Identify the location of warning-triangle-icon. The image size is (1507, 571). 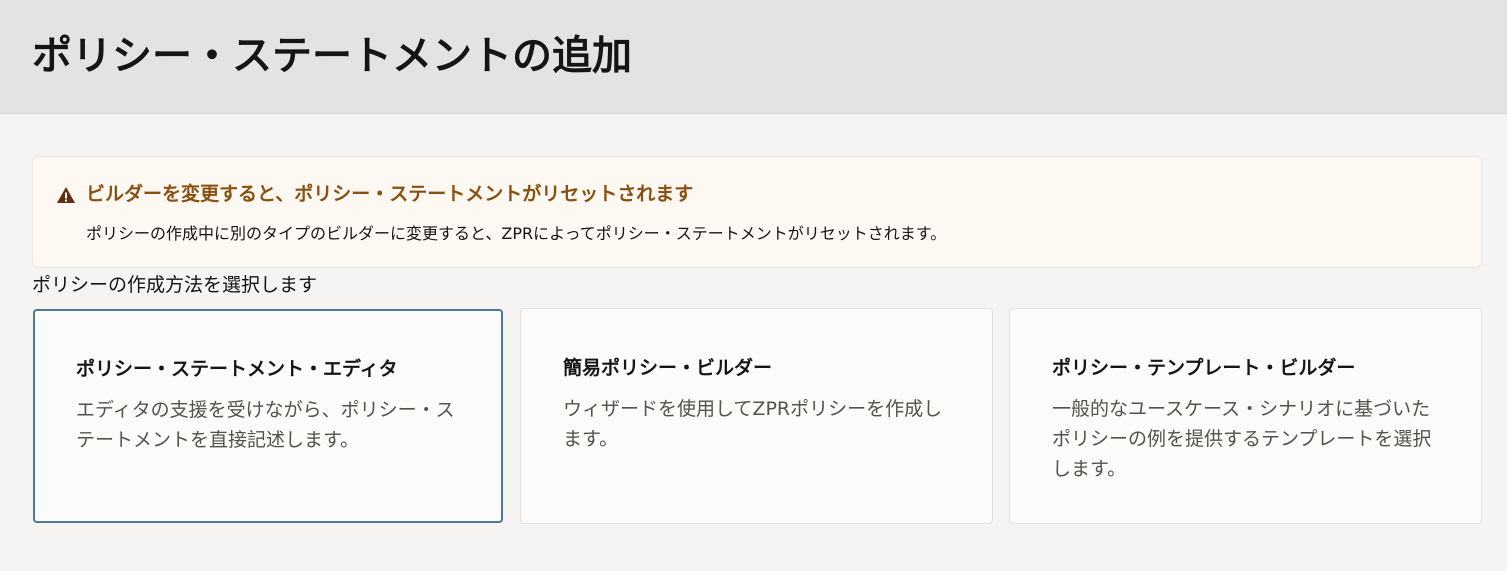
(66, 195).